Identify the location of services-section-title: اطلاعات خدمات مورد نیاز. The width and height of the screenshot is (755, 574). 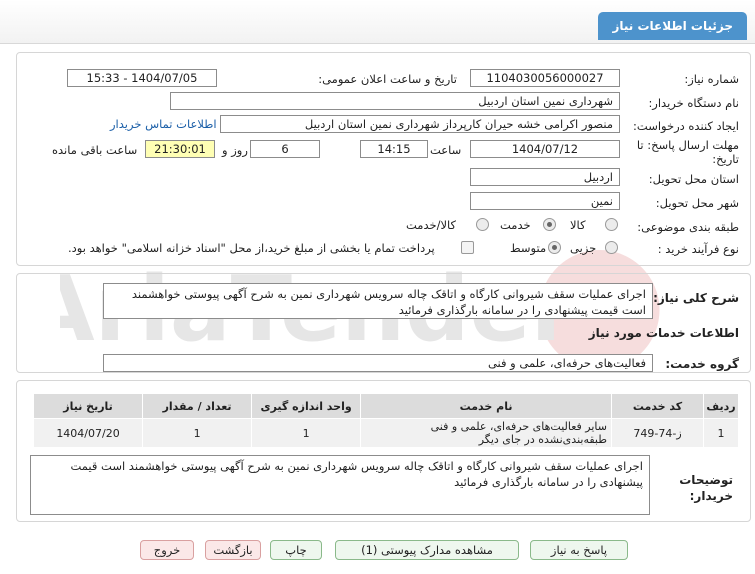
(663, 333).